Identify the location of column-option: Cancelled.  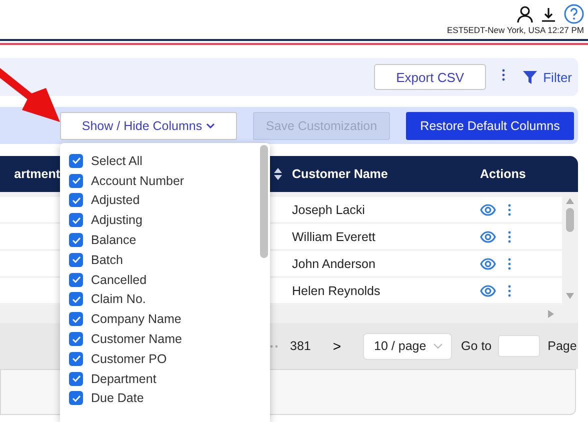
(119, 279).